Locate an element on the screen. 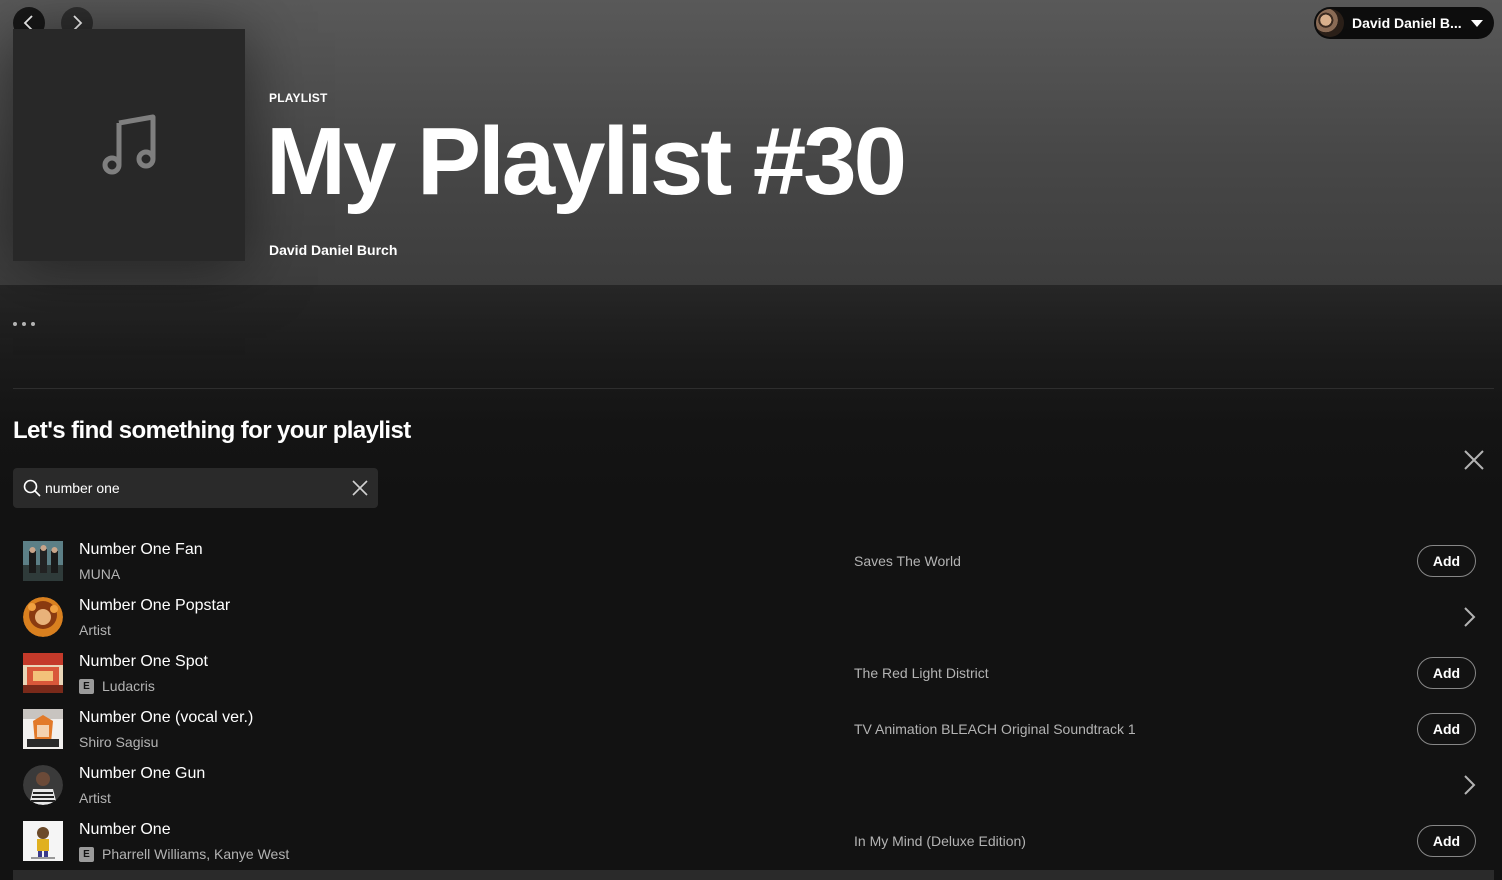 The image size is (1502, 880). result-artist: Shiro Sagisu is located at coordinates (118, 742).